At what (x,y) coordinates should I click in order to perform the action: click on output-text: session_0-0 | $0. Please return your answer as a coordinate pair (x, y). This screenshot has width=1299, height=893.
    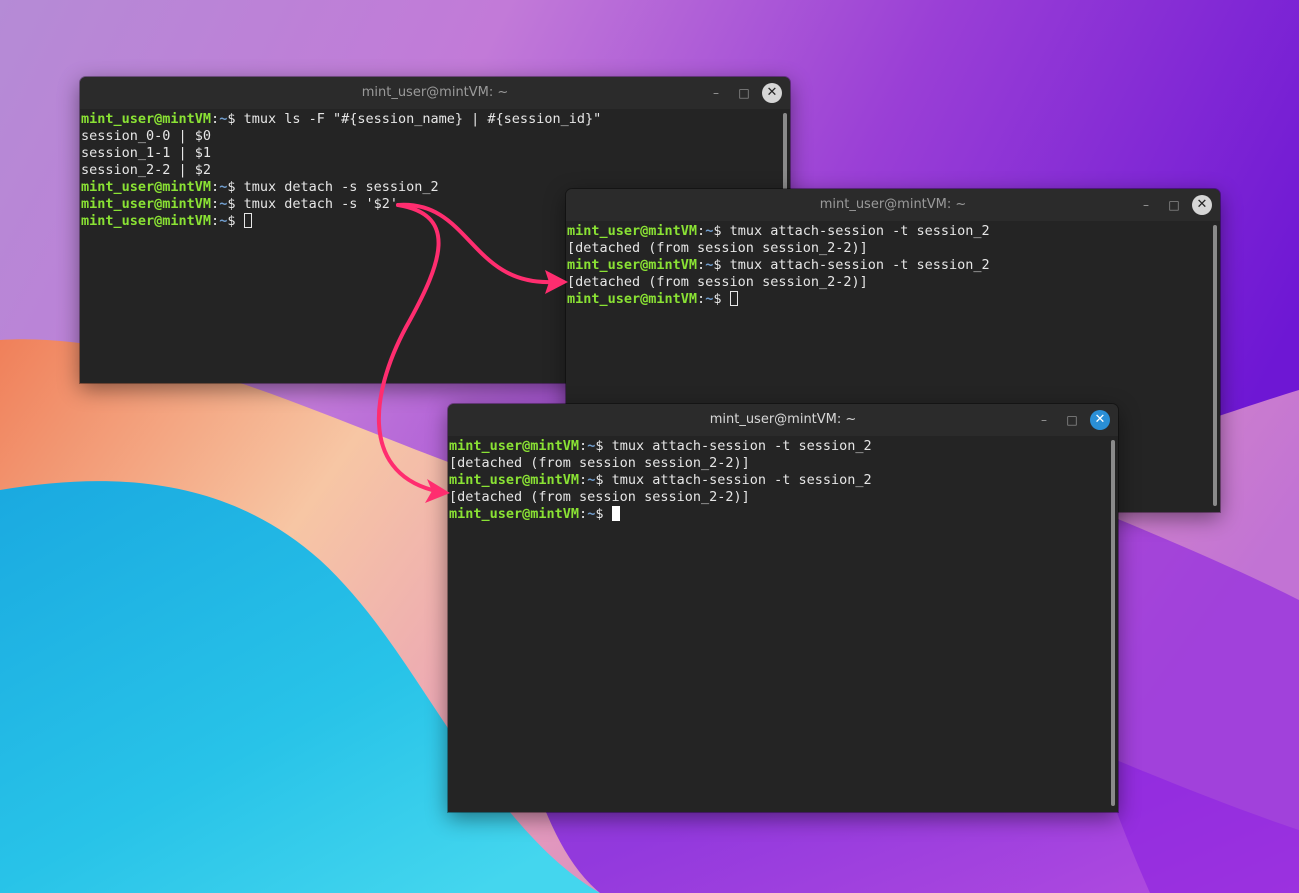
    Looking at the image, I should click on (146, 136).